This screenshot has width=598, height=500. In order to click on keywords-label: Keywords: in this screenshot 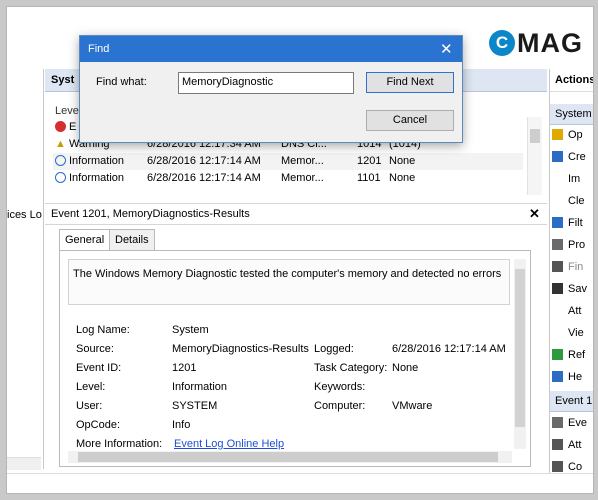, I will do `click(340, 387)`.